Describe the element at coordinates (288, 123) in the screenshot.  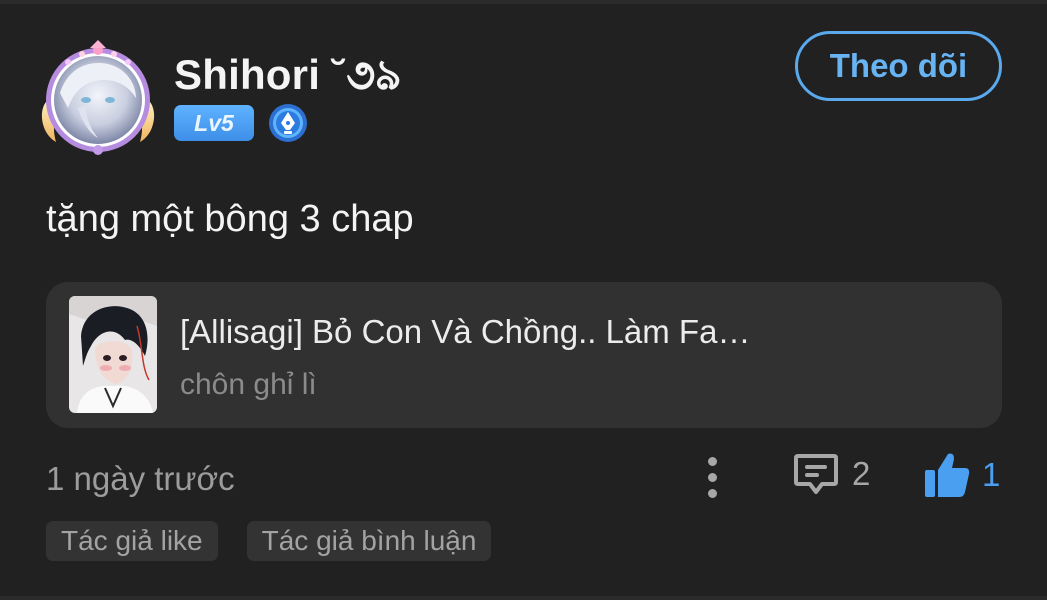
I see `pen-badge-icon` at that location.